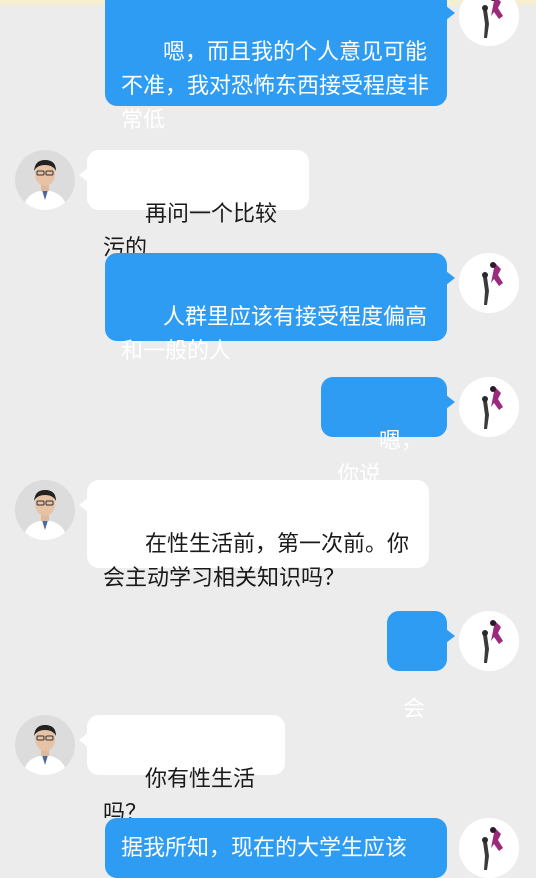 This screenshot has width=536, height=878. Describe the element at coordinates (268, 432) in the screenshot. I see `message-row-outgoing: 嗯，你说` at that location.